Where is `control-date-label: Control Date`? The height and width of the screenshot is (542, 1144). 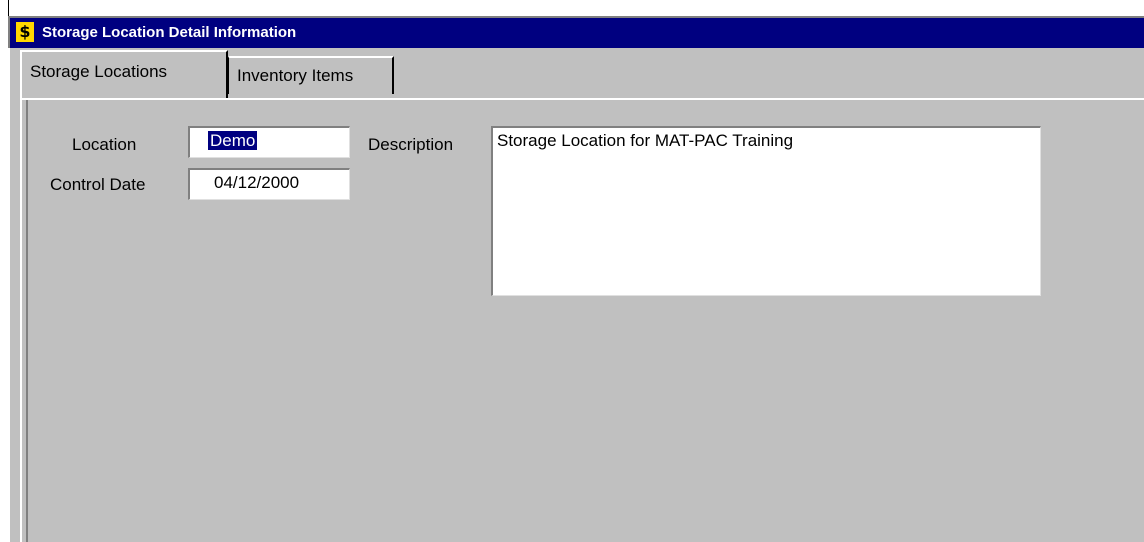
control-date-label: Control Date is located at coordinates (98, 184).